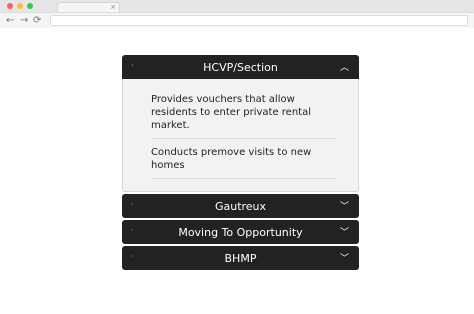  Describe the element at coordinates (30, 6) in the screenshot. I see `maximize-window-icon` at that location.